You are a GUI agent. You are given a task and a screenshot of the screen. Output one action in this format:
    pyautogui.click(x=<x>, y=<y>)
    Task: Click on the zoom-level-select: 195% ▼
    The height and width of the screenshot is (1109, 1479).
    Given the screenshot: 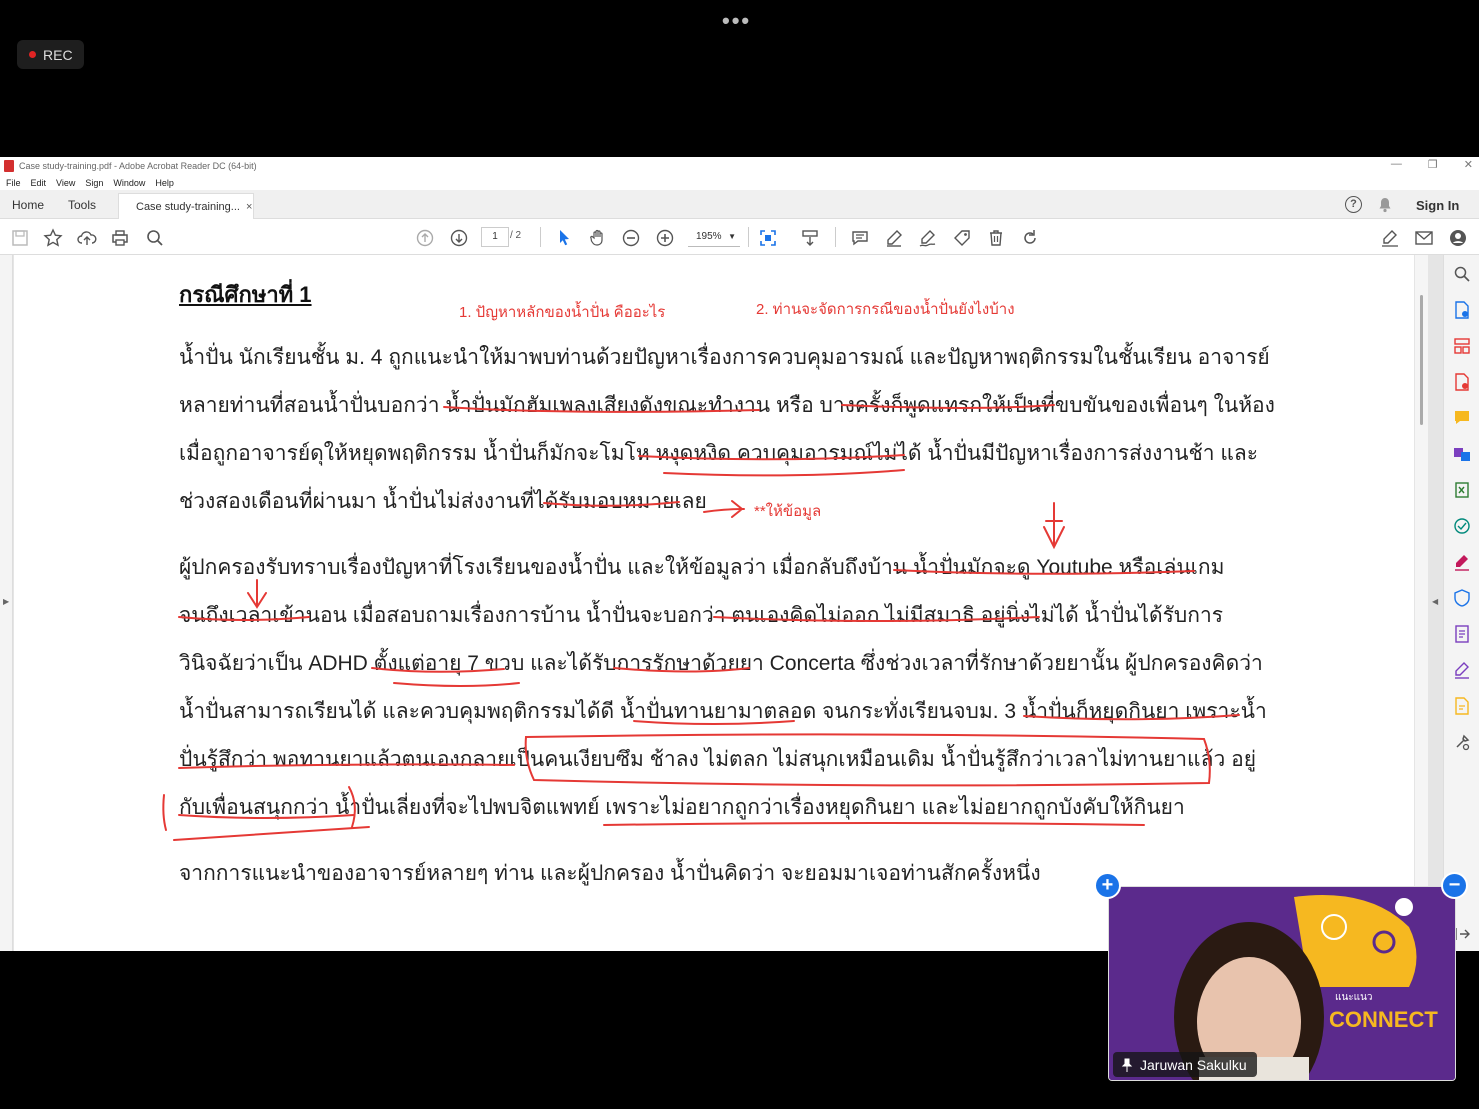 What is the action you would take?
    pyautogui.click(x=714, y=237)
    